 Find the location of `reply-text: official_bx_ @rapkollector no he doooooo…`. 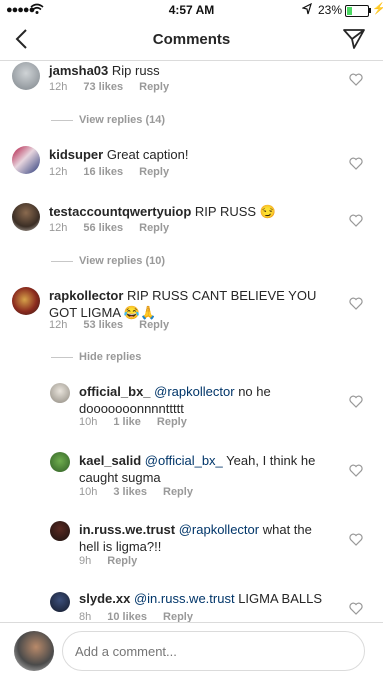

reply-text: official_bx_ @rapkollector no he doooooo… is located at coordinates (204, 400).